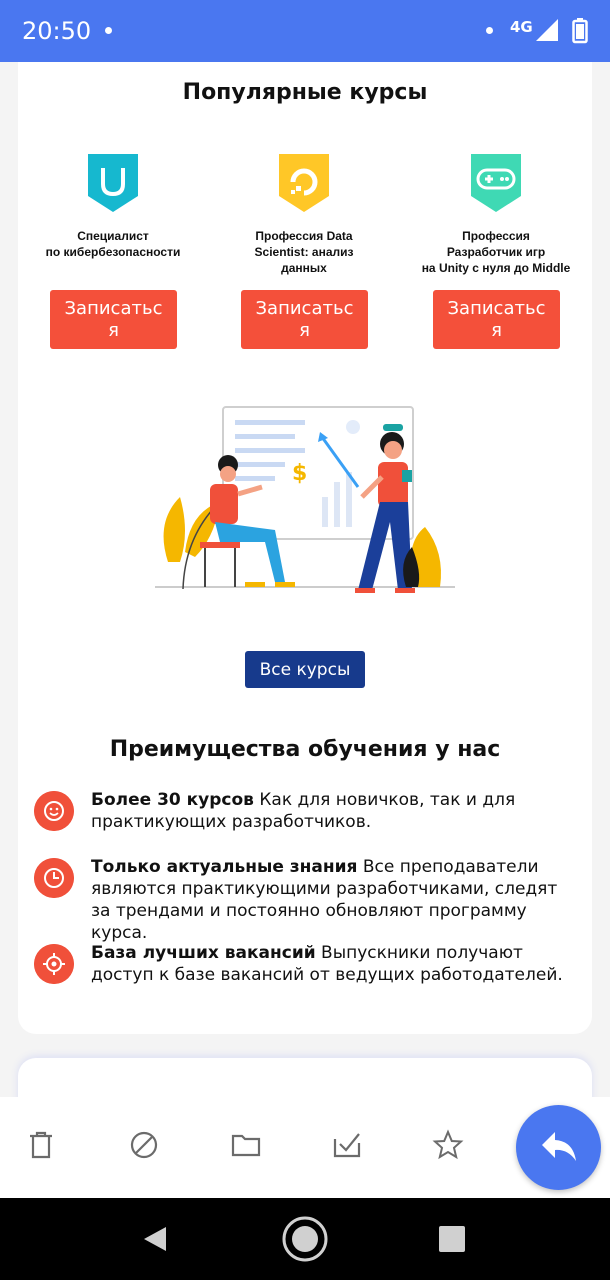 This screenshot has height=1280, width=610. I want to click on reply-icon, so click(559, 1146).